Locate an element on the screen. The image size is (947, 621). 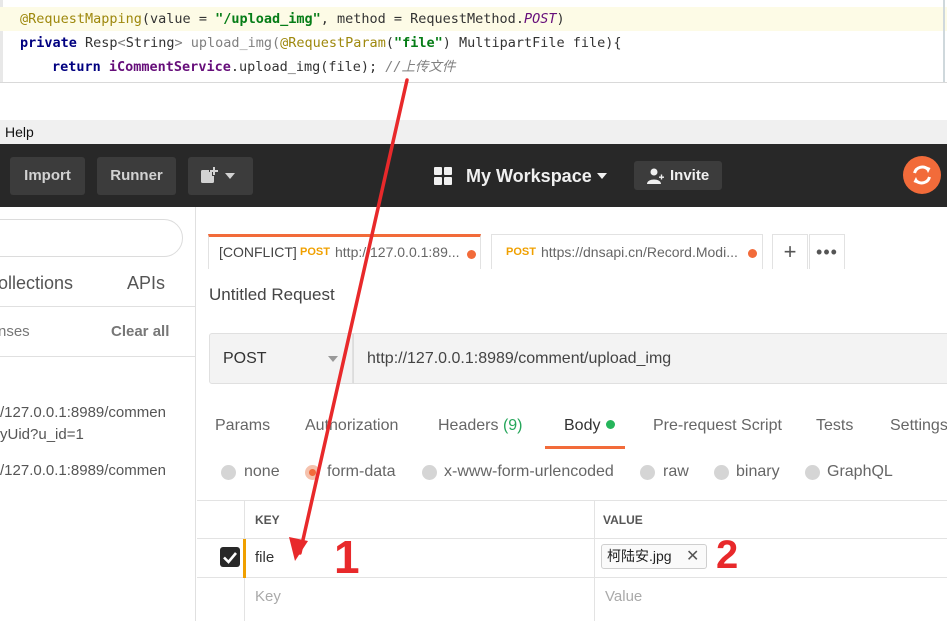
radio-form-data-label: form-data is located at coordinates (361, 471).